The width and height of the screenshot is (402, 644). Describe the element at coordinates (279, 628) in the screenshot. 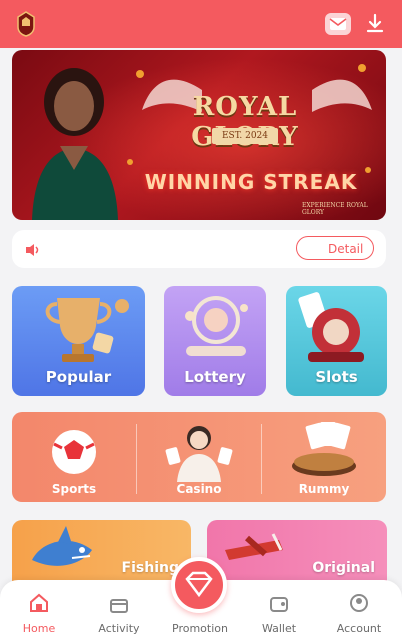

I see `tab-label: Wallet` at that location.